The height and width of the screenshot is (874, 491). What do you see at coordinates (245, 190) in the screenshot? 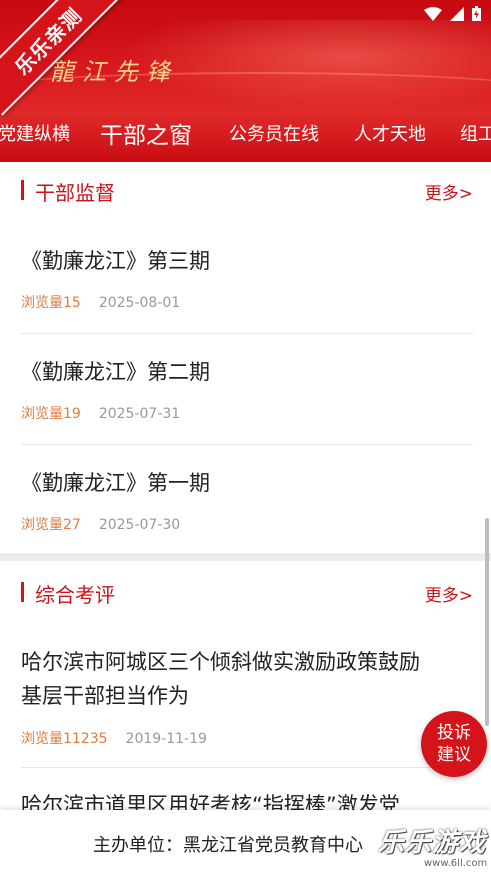
I see `section-header-supervision: 干部监督 更多>` at bounding box center [245, 190].